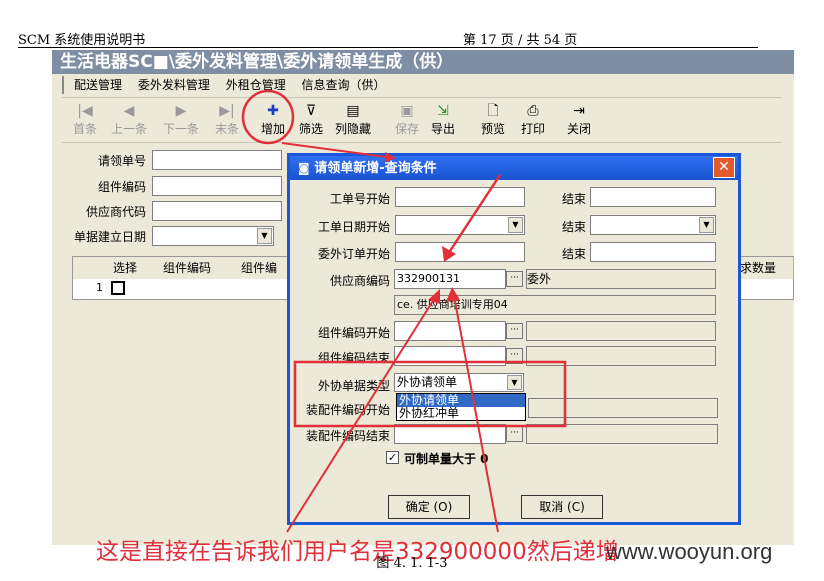 This screenshot has width=824, height=581. I want to click on arrow-from-text-left, so click(361, 414).